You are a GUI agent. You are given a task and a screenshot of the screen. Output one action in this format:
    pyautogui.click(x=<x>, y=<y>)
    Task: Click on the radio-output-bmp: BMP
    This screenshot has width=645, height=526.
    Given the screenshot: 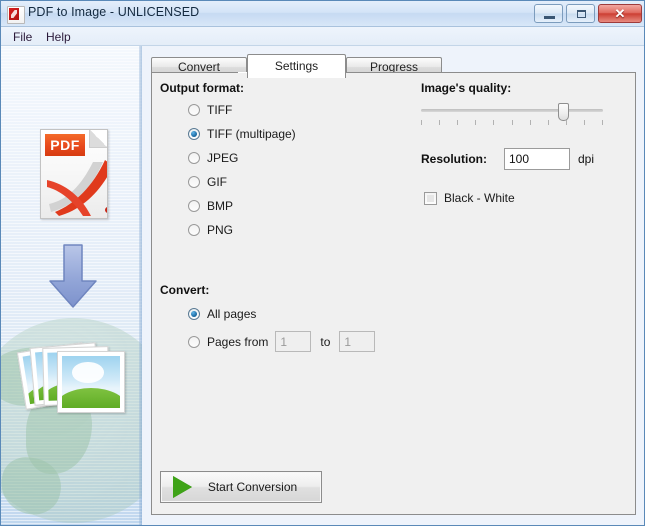 What is the action you would take?
    pyautogui.click(x=210, y=206)
    